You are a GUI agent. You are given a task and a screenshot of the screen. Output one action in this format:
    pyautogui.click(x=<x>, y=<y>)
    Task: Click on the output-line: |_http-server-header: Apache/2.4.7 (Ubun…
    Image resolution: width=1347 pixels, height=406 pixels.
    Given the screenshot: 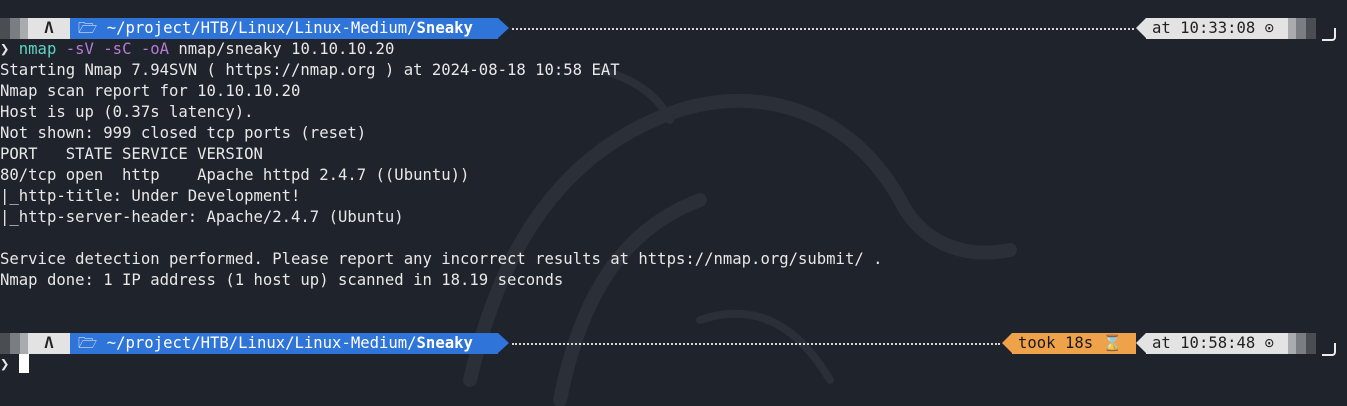 What is the action you would take?
    pyautogui.click(x=202, y=217)
    